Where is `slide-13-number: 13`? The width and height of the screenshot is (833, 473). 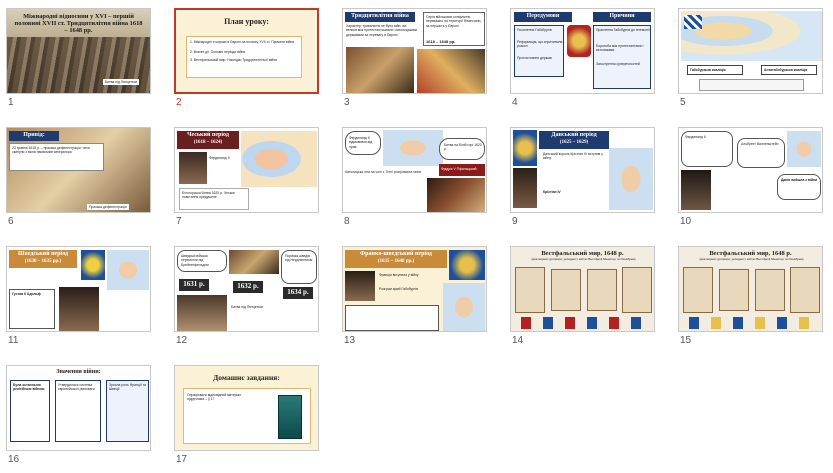 slide-13-number: 13 is located at coordinates (350, 340).